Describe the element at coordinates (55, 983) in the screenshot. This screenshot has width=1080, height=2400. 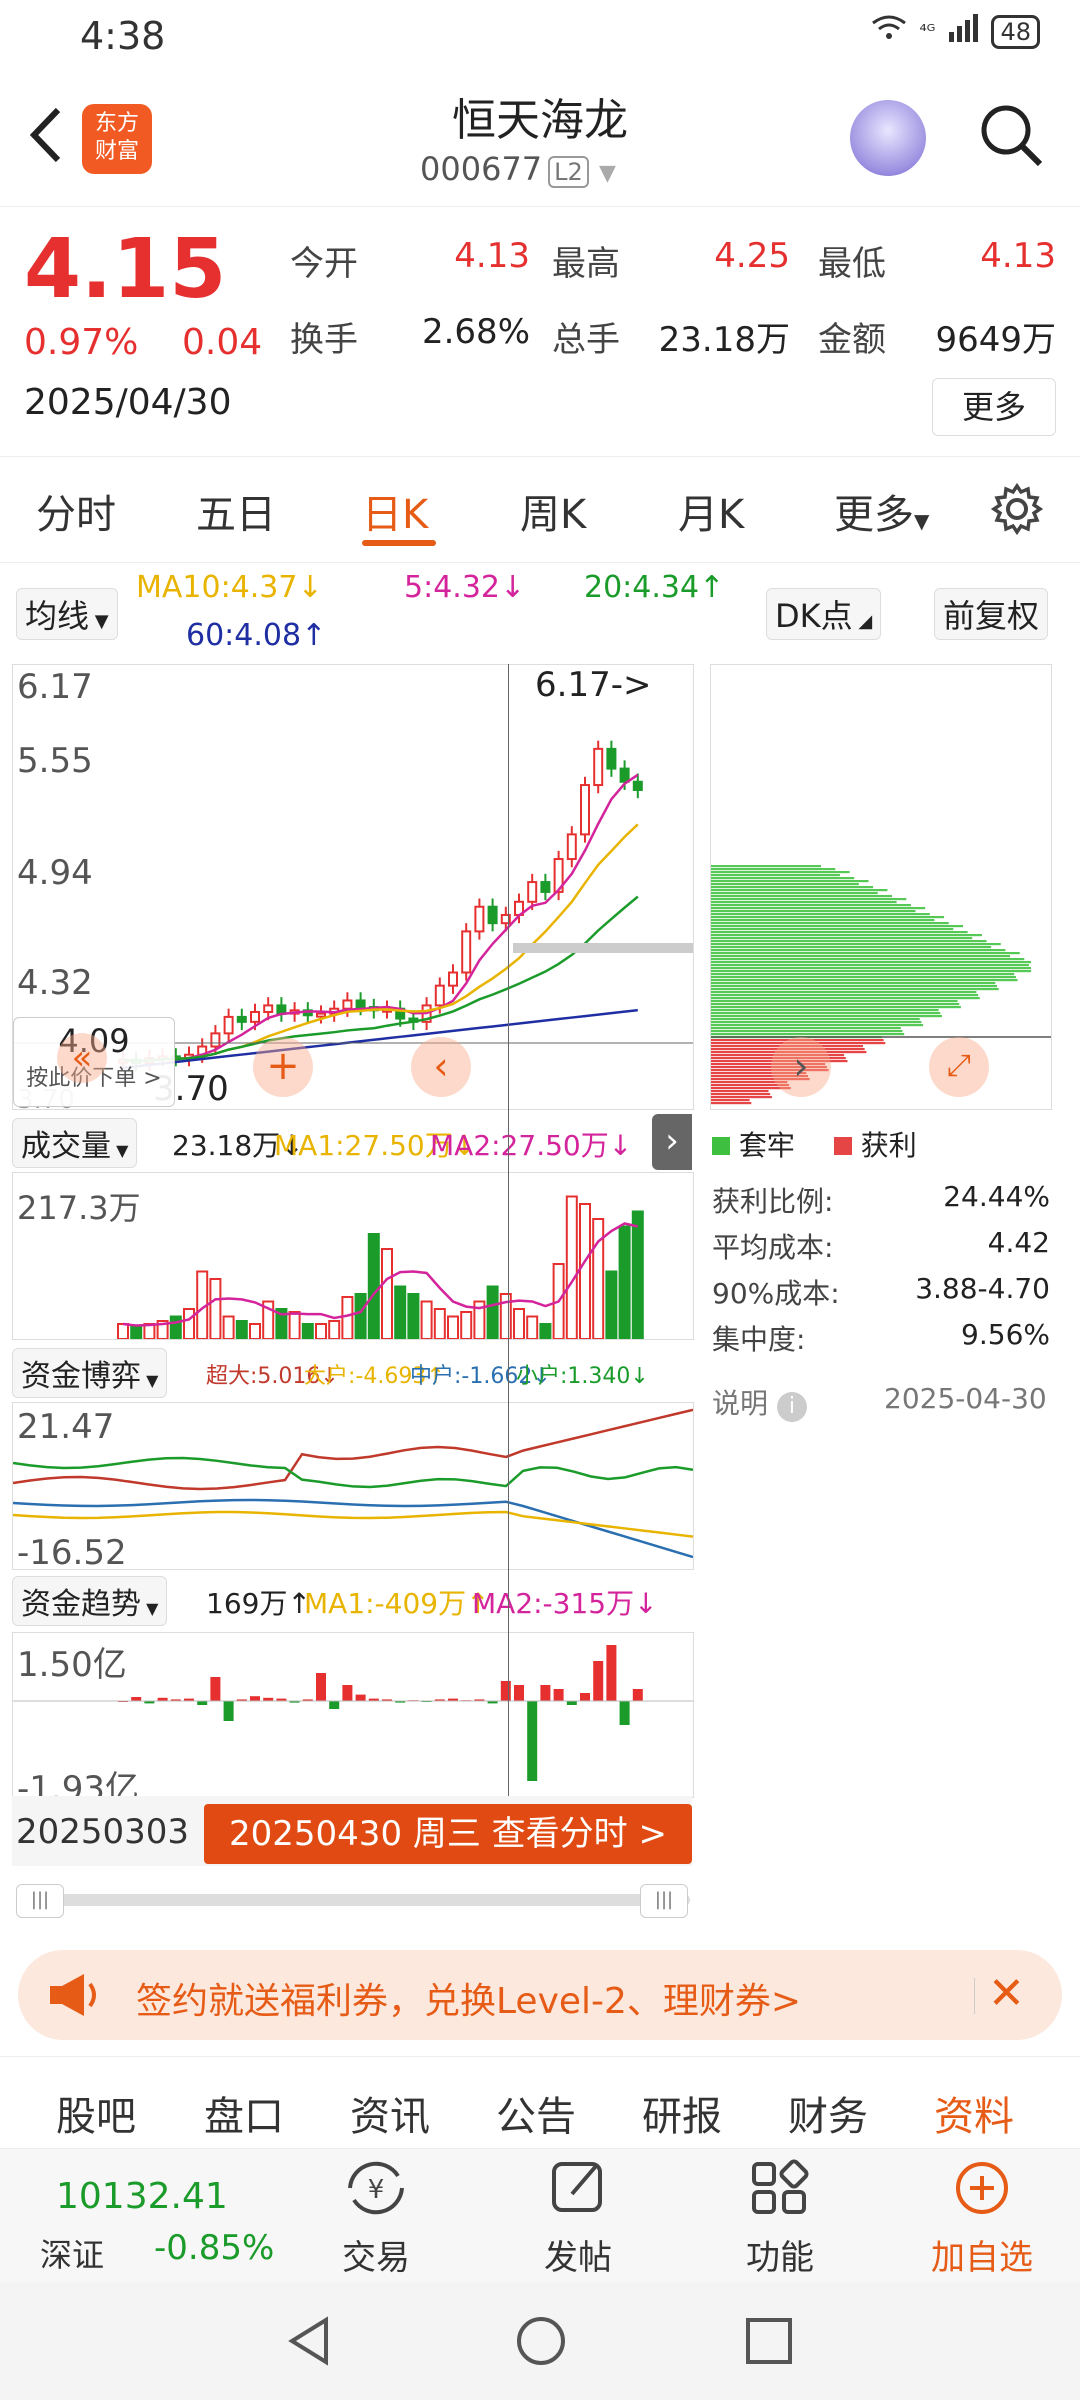
I see `y-label-4: 4.32` at that location.